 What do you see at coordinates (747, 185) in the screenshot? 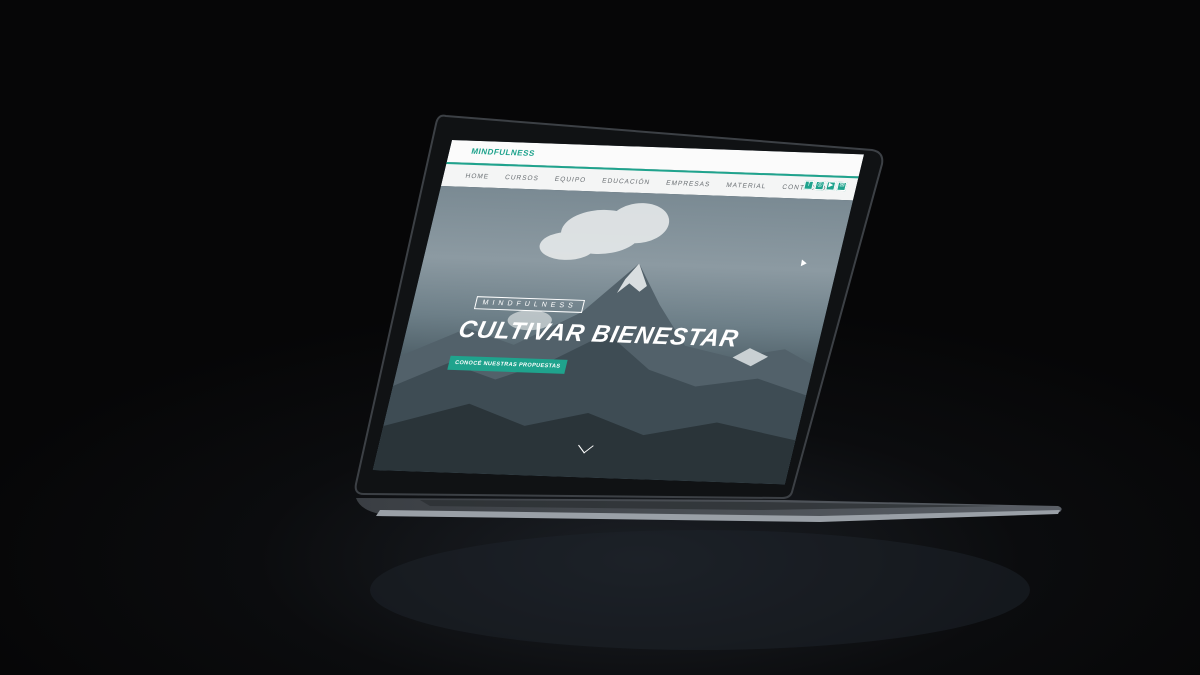
I see `nav-item-material: MATERIAL` at bounding box center [747, 185].